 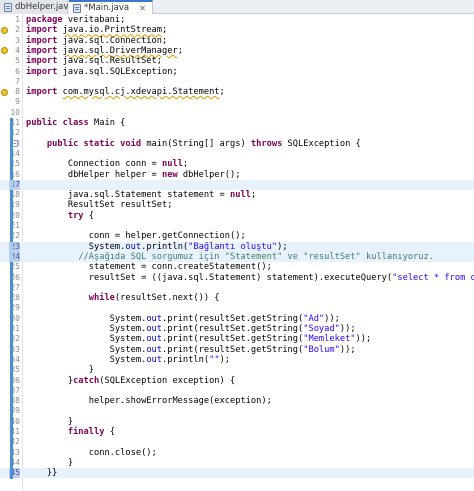 What do you see at coordinates (253, 195) in the screenshot?
I see `code-token: ;` at bounding box center [253, 195].